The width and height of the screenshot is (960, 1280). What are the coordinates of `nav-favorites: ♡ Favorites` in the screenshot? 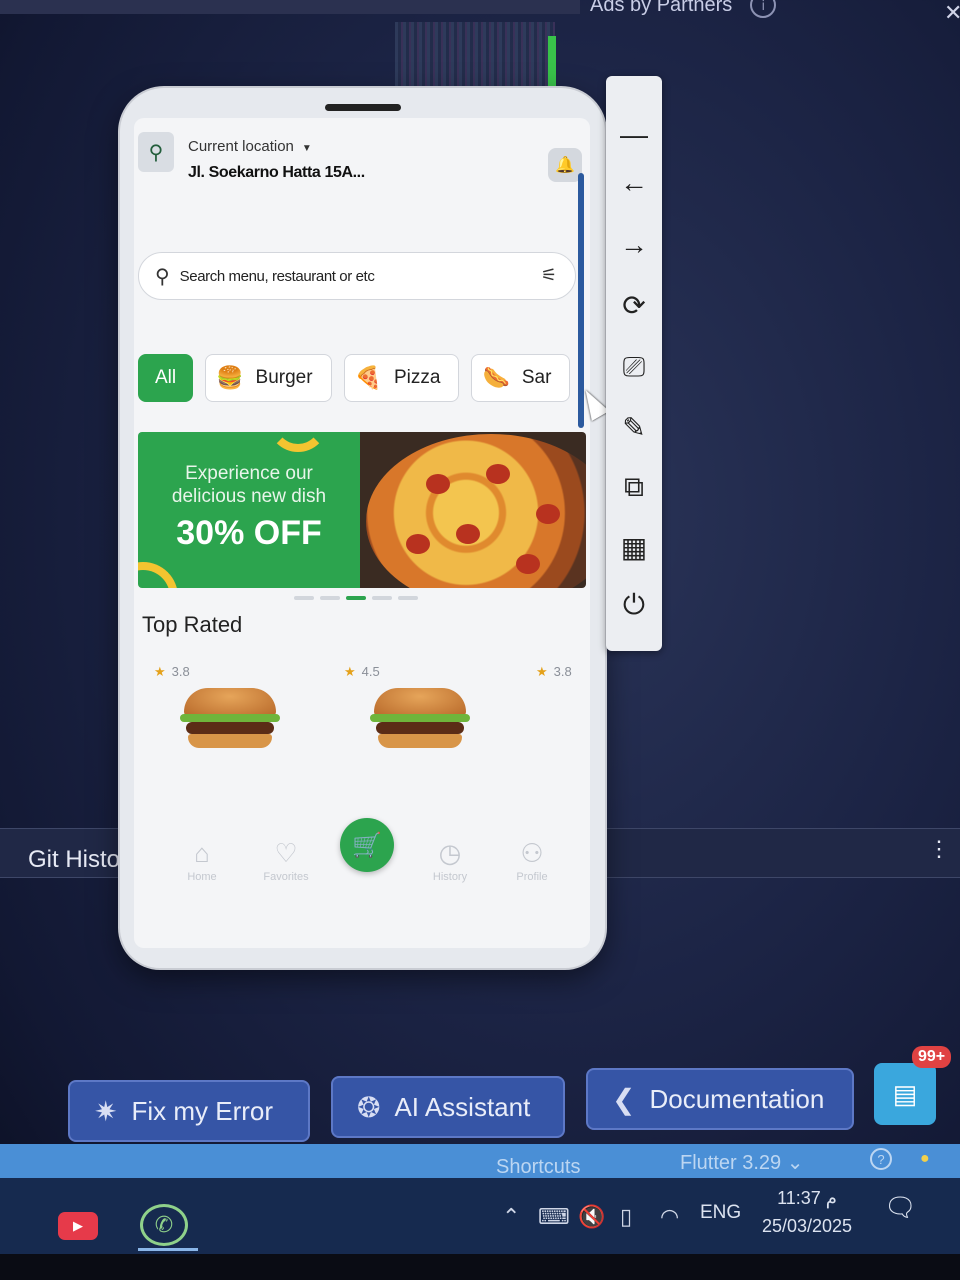 It's located at (286, 860).